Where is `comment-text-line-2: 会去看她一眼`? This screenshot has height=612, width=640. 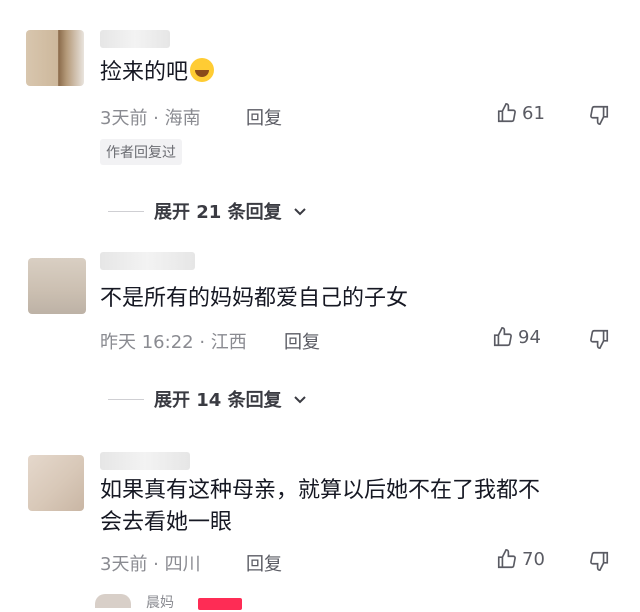
comment-text-line-2: 会去看她一眼 is located at coordinates (166, 522).